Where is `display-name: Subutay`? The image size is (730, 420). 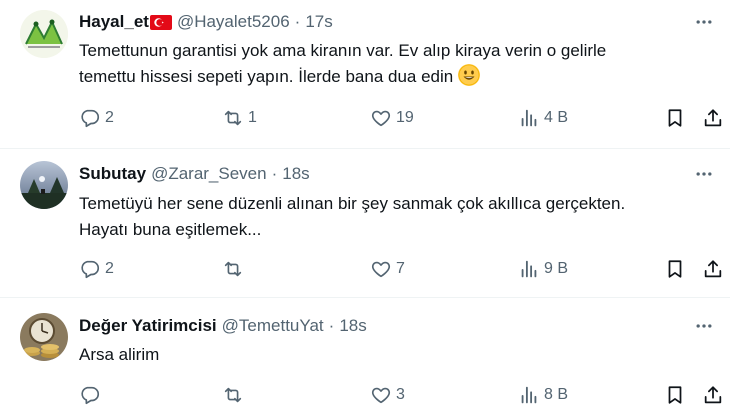 display-name: Subutay is located at coordinates (112, 174).